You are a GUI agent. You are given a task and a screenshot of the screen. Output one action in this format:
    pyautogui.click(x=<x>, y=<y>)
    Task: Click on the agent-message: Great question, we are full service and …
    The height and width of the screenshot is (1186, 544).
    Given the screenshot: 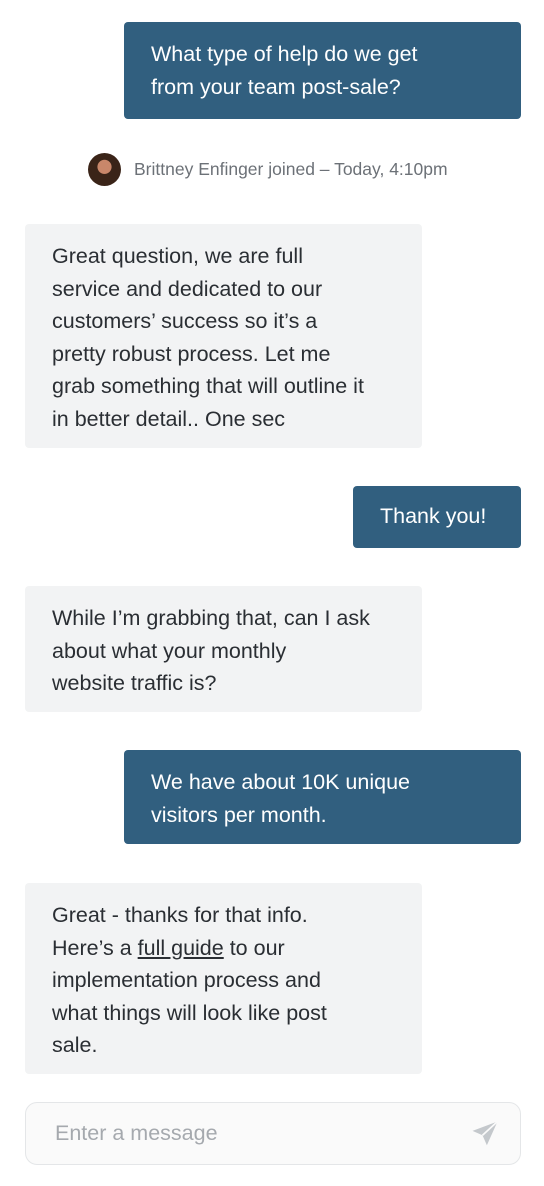 What is the action you would take?
    pyautogui.click(x=223, y=336)
    